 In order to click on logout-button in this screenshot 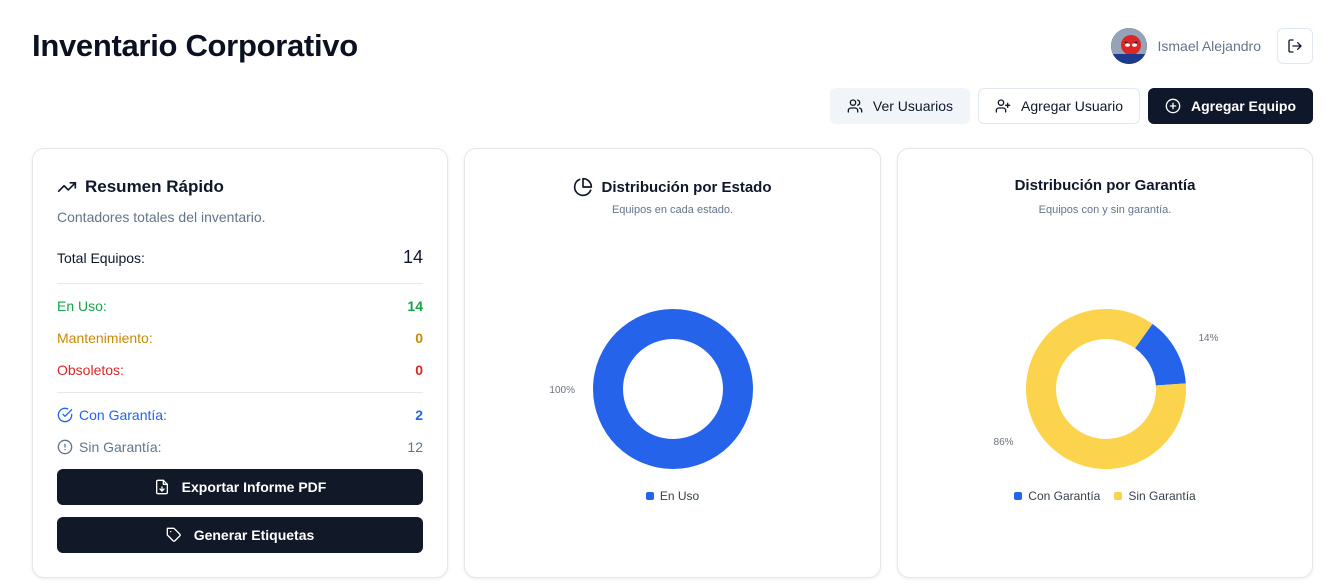, I will do `click(1295, 46)`.